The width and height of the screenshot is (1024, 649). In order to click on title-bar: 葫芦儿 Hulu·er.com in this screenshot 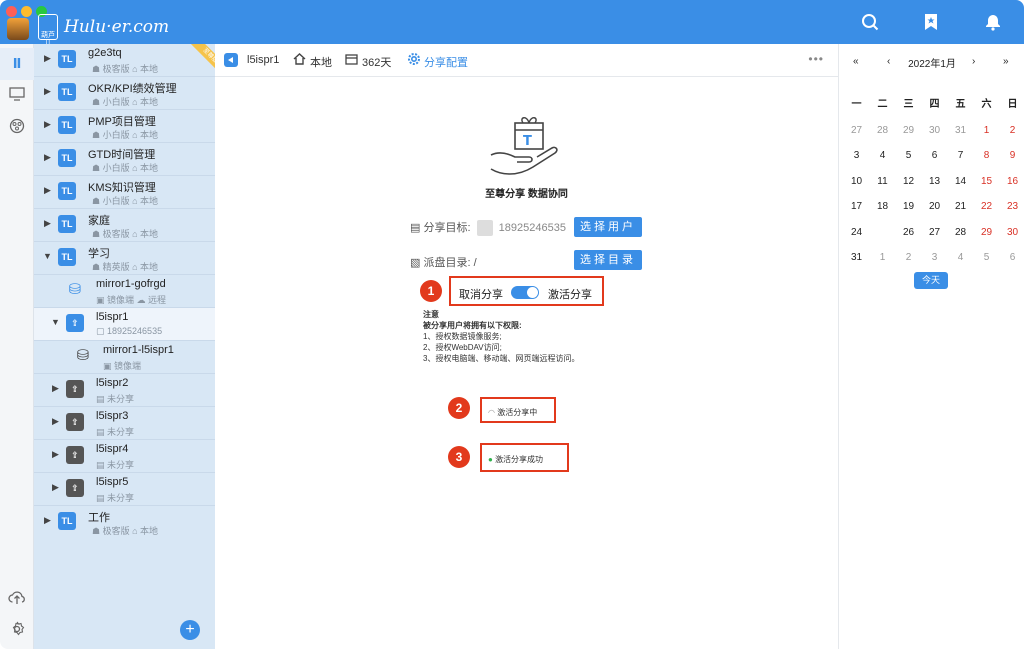, I will do `click(512, 23)`.